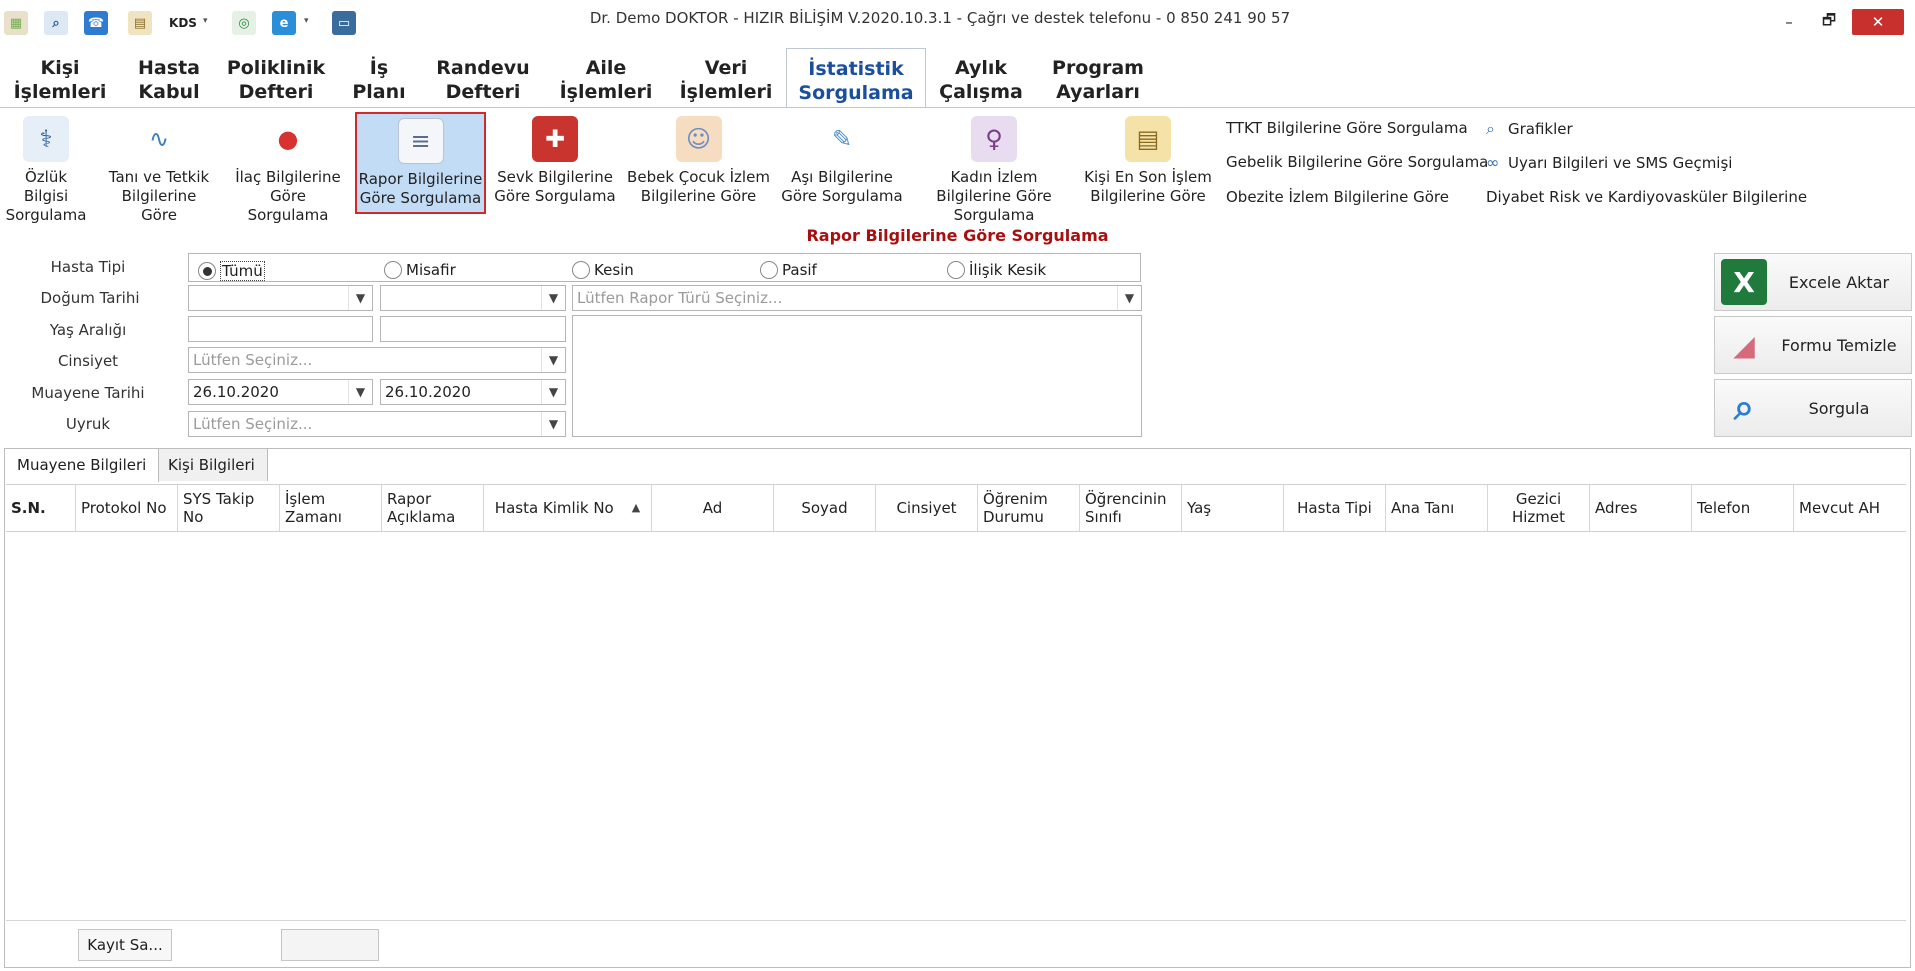 The image size is (1915, 971). Describe the element at coordinates (229, 508) in the screenshot. I see `col-sys-takip-no: SYS Takip No` at that location.